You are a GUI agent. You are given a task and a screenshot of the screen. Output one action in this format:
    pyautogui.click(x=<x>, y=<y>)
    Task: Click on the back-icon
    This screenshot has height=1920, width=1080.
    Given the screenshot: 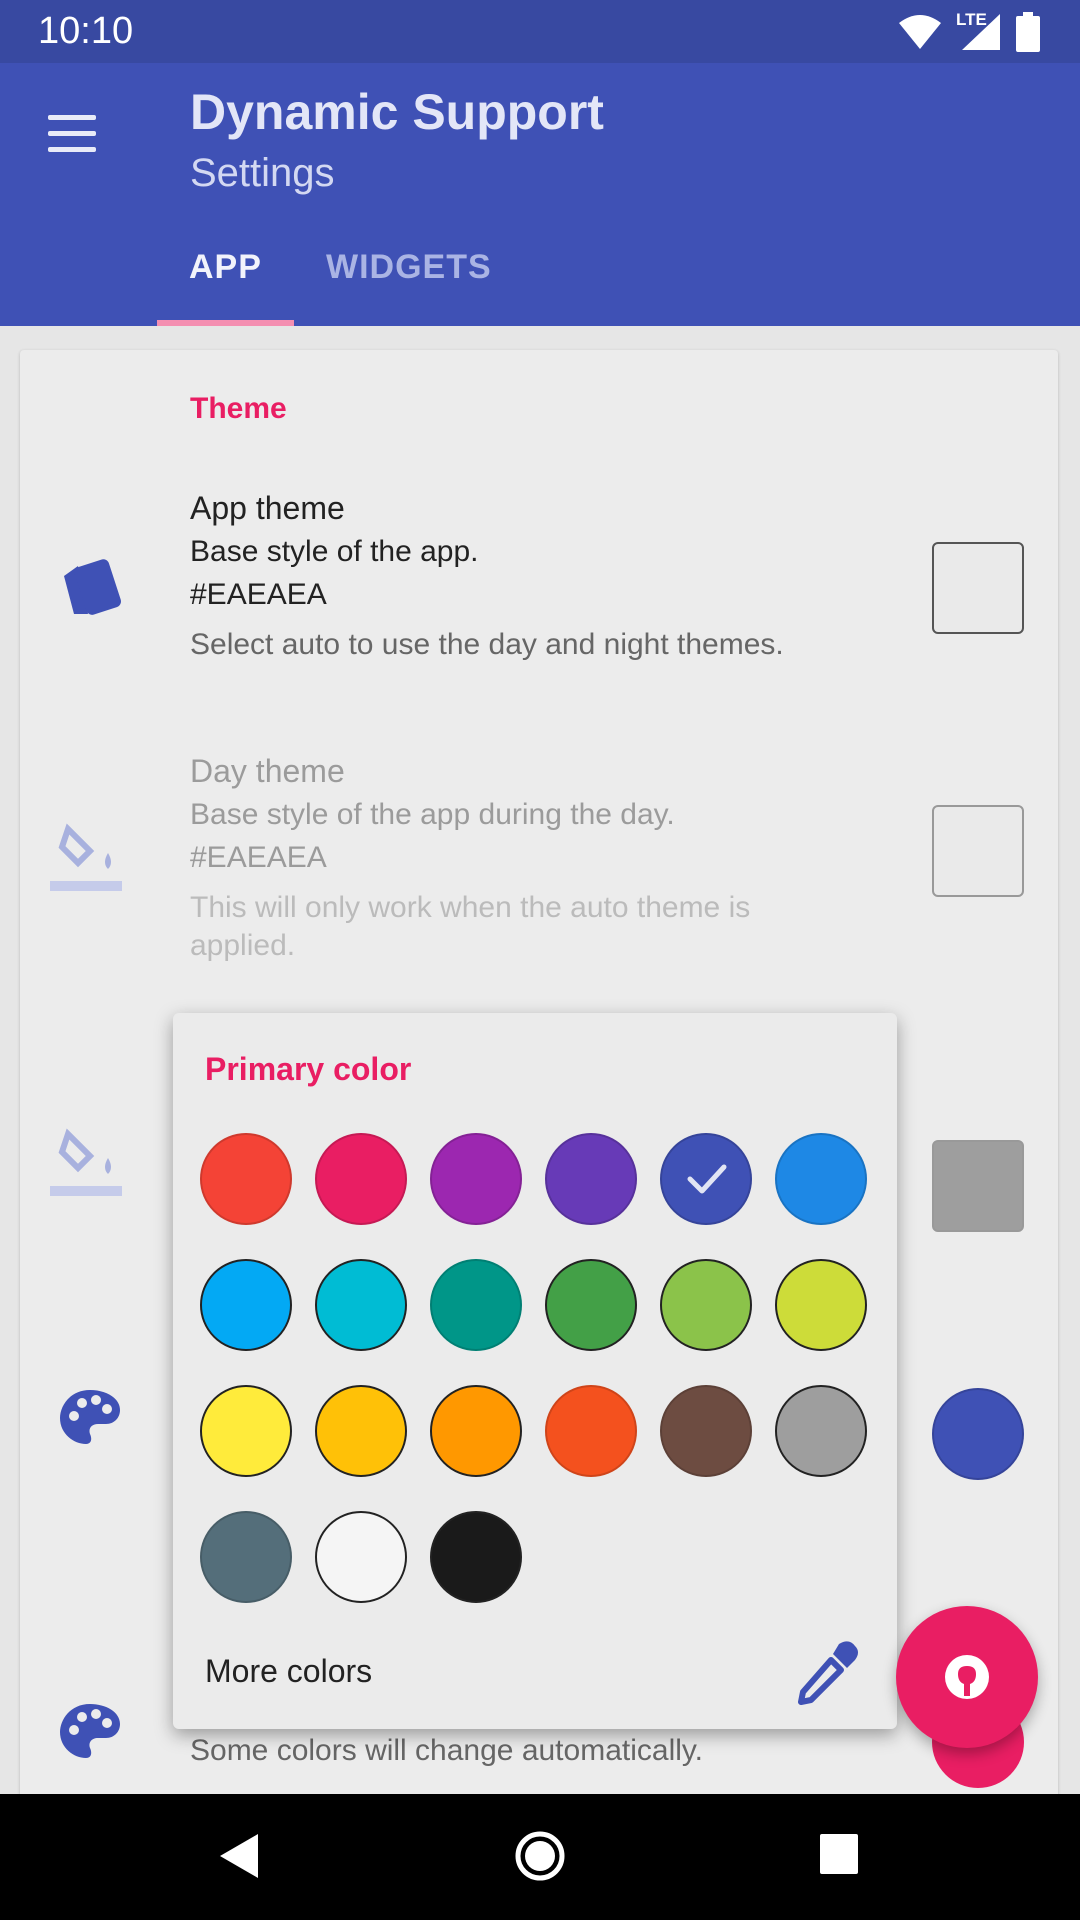 What is the action you would take?
    pyautogui.click(x=240, y=1856)
    